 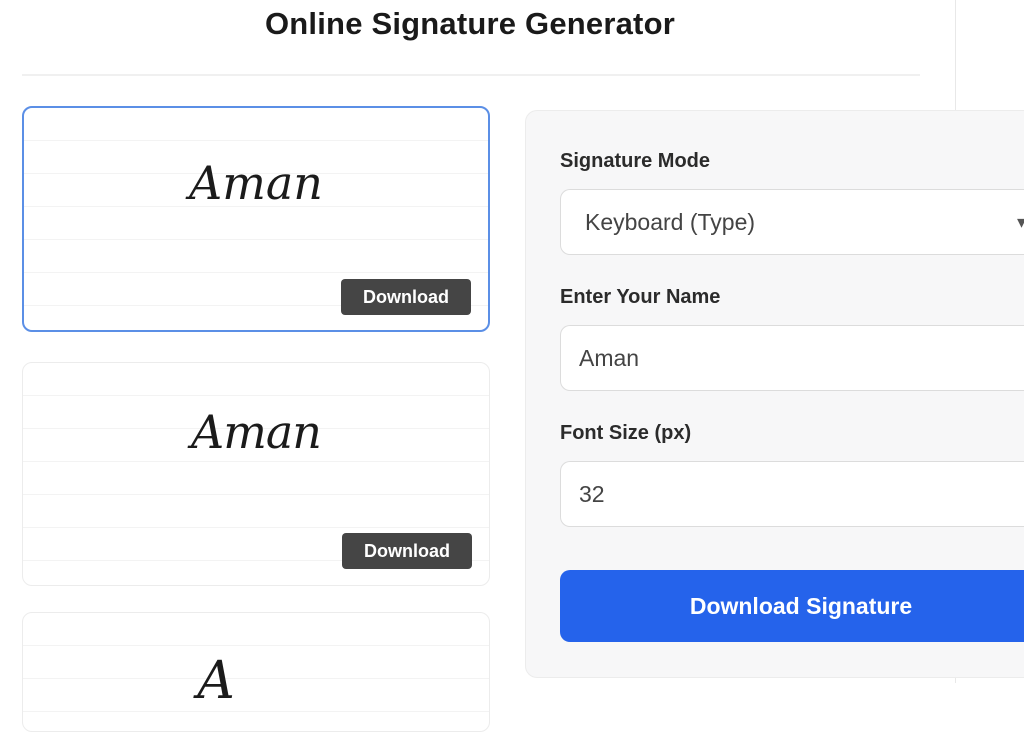 I want to click on signature-card-3: A, so click(x=256, y=672).